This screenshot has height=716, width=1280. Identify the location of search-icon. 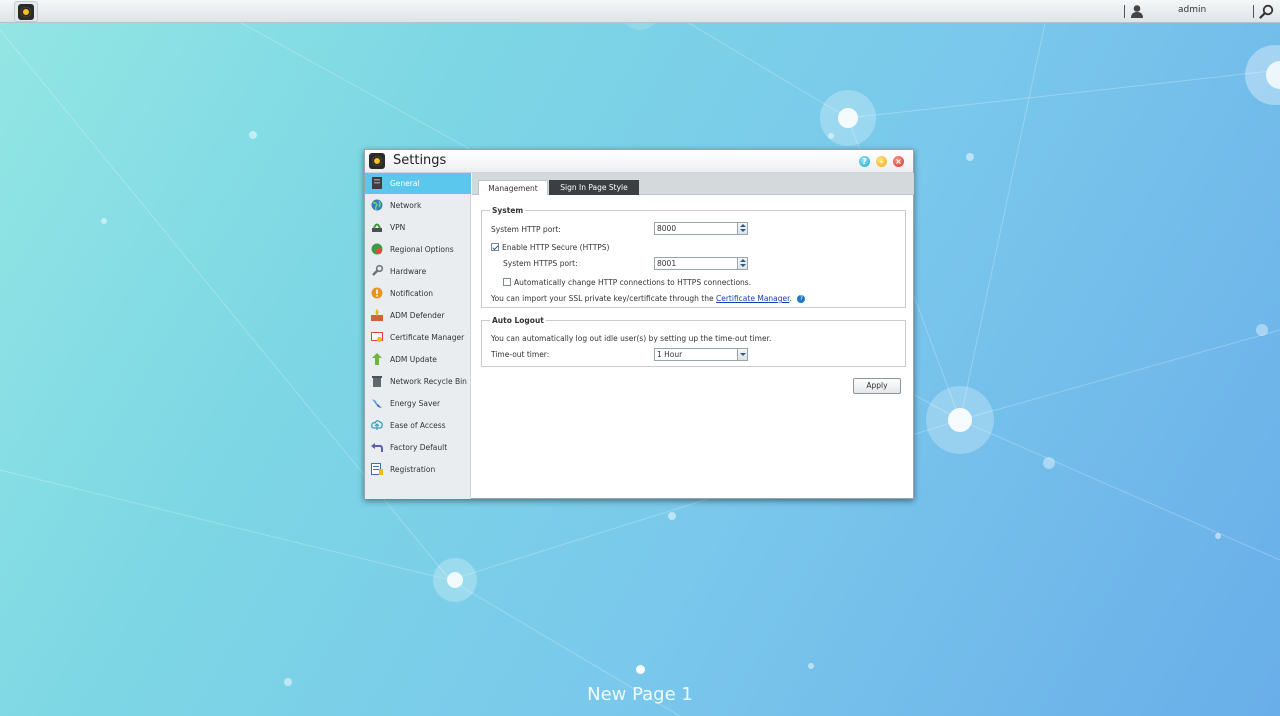
(1266, 11).